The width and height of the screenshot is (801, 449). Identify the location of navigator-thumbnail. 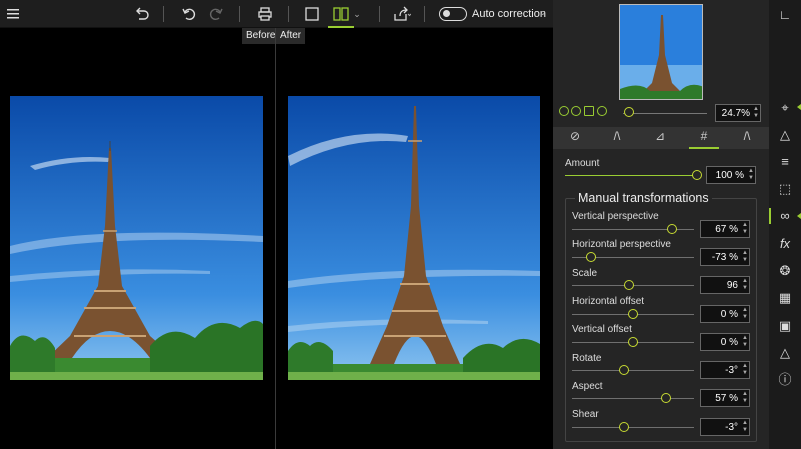
(661, 52).